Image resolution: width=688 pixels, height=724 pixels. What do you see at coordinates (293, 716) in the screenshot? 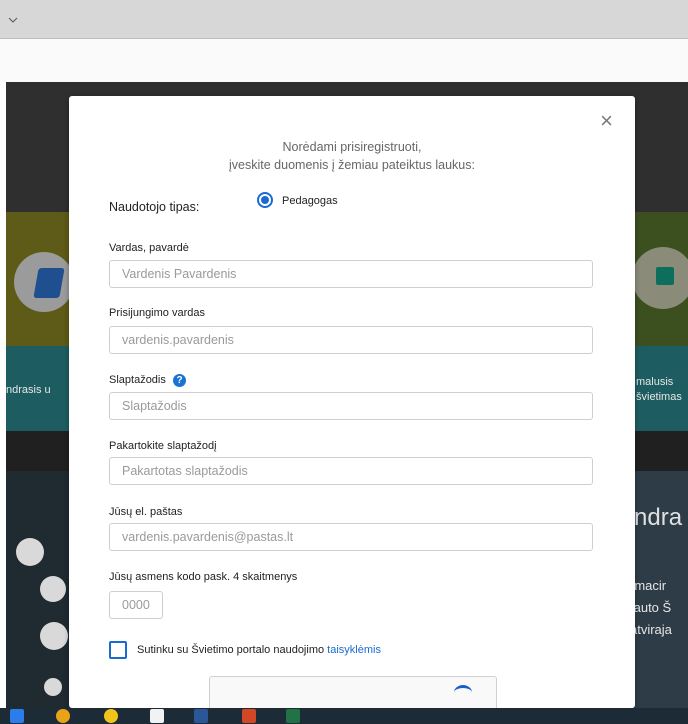
I see `excel-icon` at bounding box center [293, 716].